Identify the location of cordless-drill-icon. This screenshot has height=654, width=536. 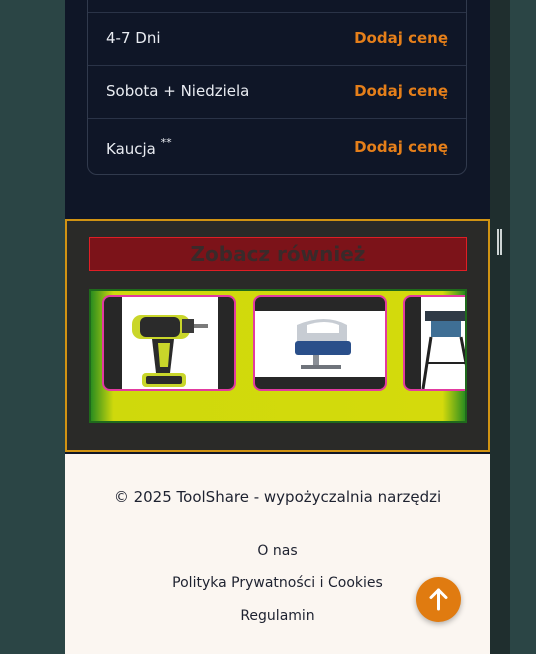
(170, 351).